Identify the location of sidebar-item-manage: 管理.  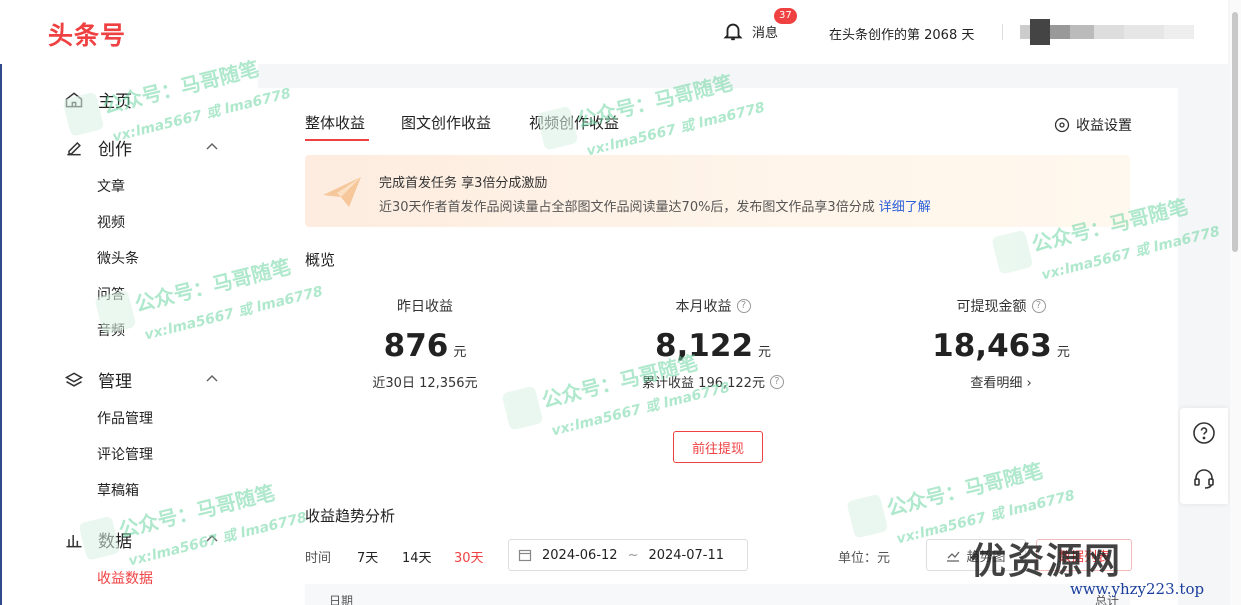
(98, 379).